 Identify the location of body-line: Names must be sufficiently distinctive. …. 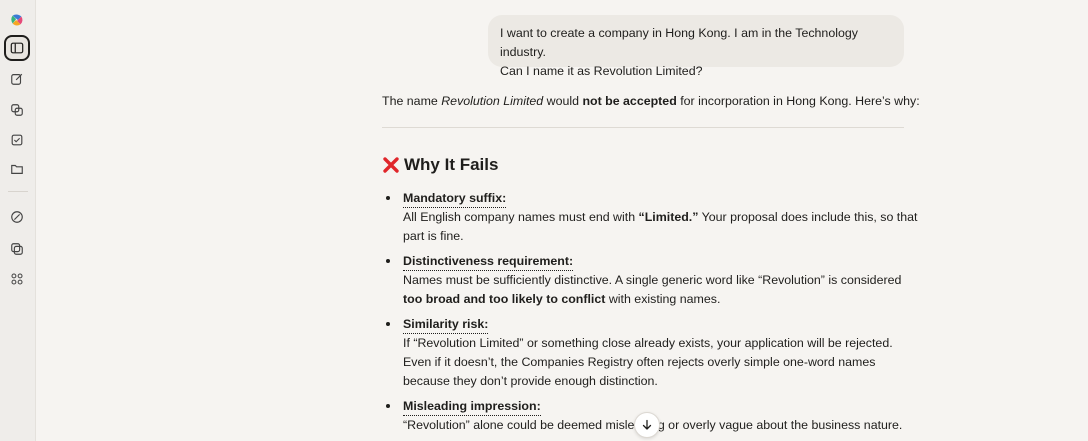
(652, 280).